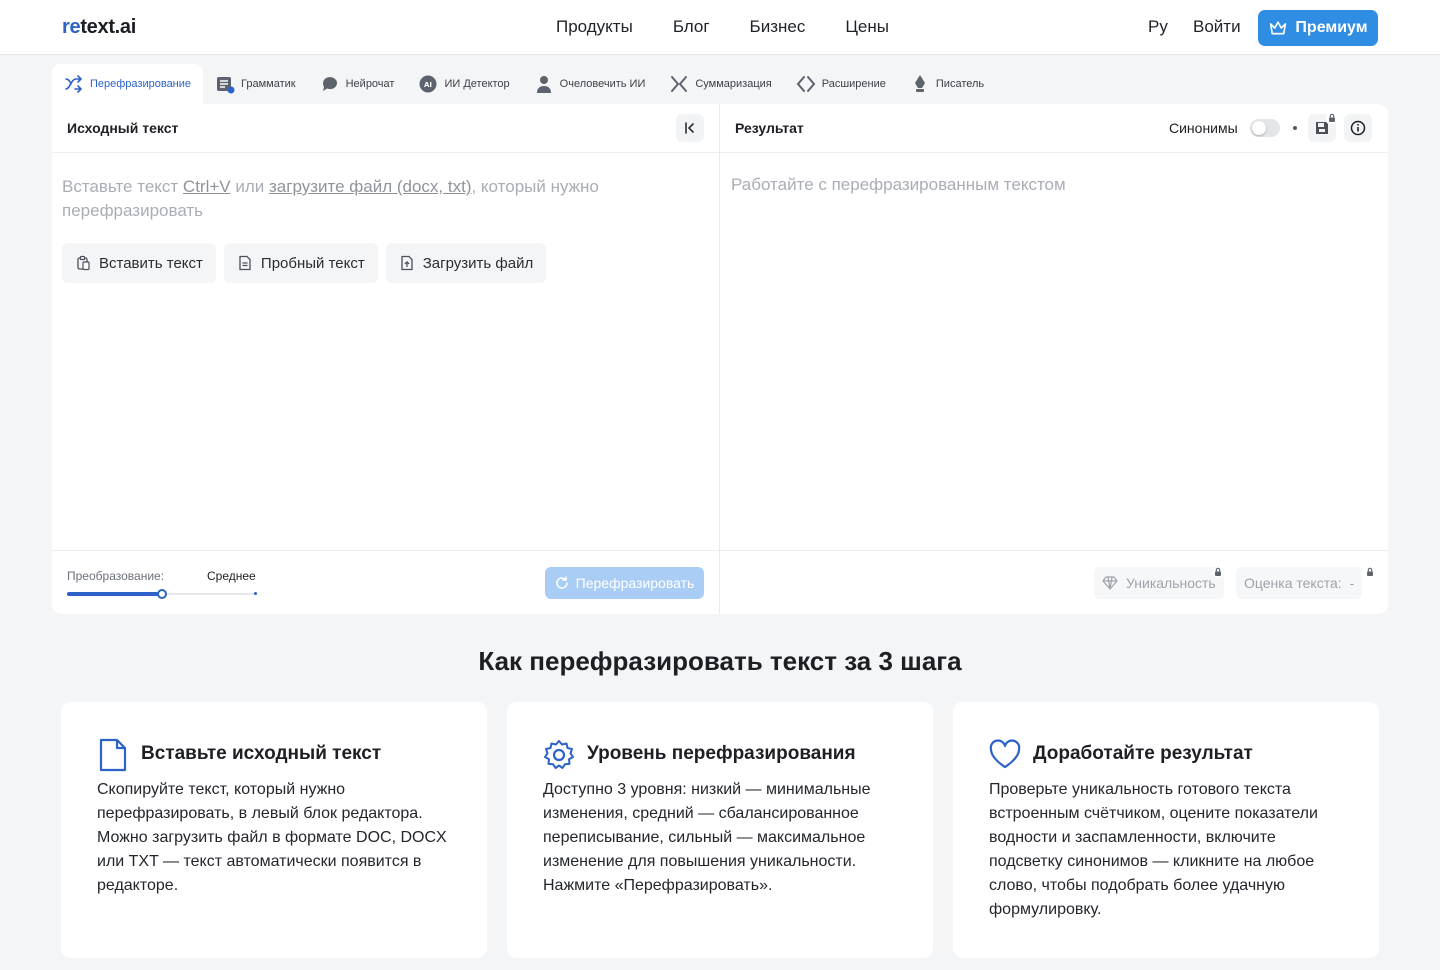  Describe the element at coordinates (1323, 127) in the screenshot. I see `save-button` at that location.